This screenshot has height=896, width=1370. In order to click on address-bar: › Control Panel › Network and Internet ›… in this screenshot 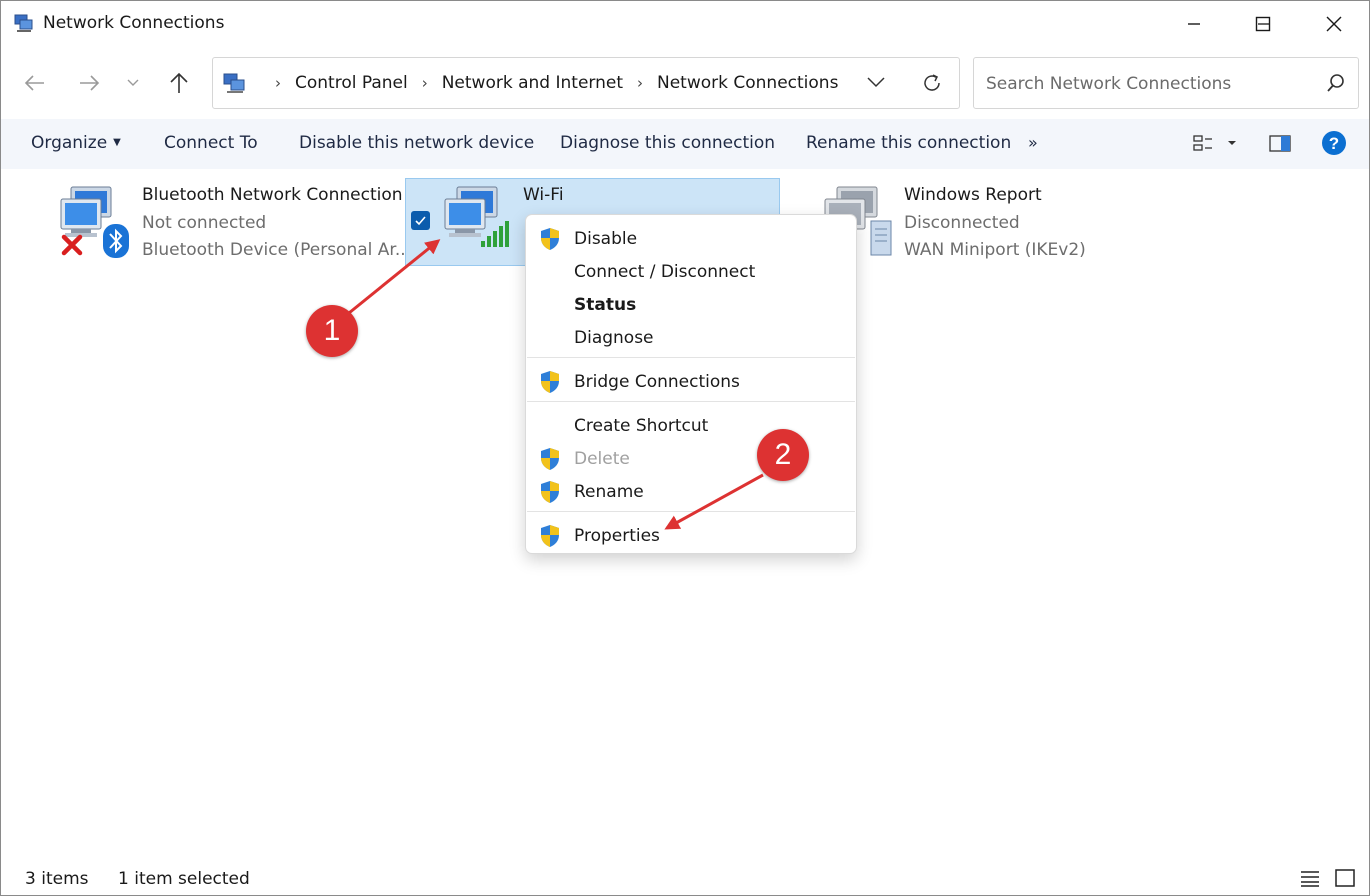, I will do `click(586, 83)`.